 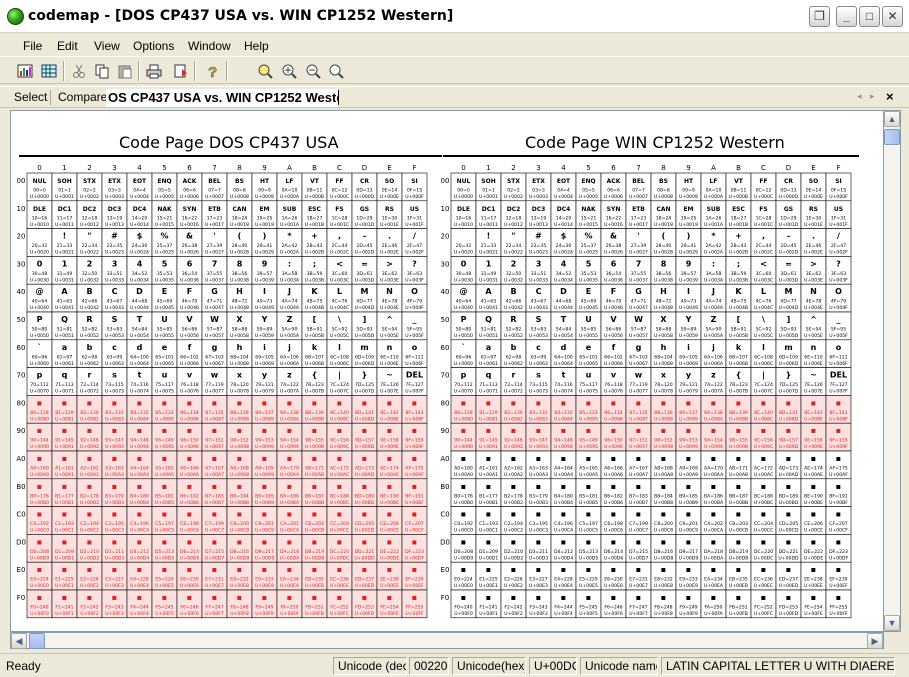 What do you see at coordinates (688, 353) in the screenshot?
I see `right-char-cell: i69=105U+0069` at bounding box center [688, 353].